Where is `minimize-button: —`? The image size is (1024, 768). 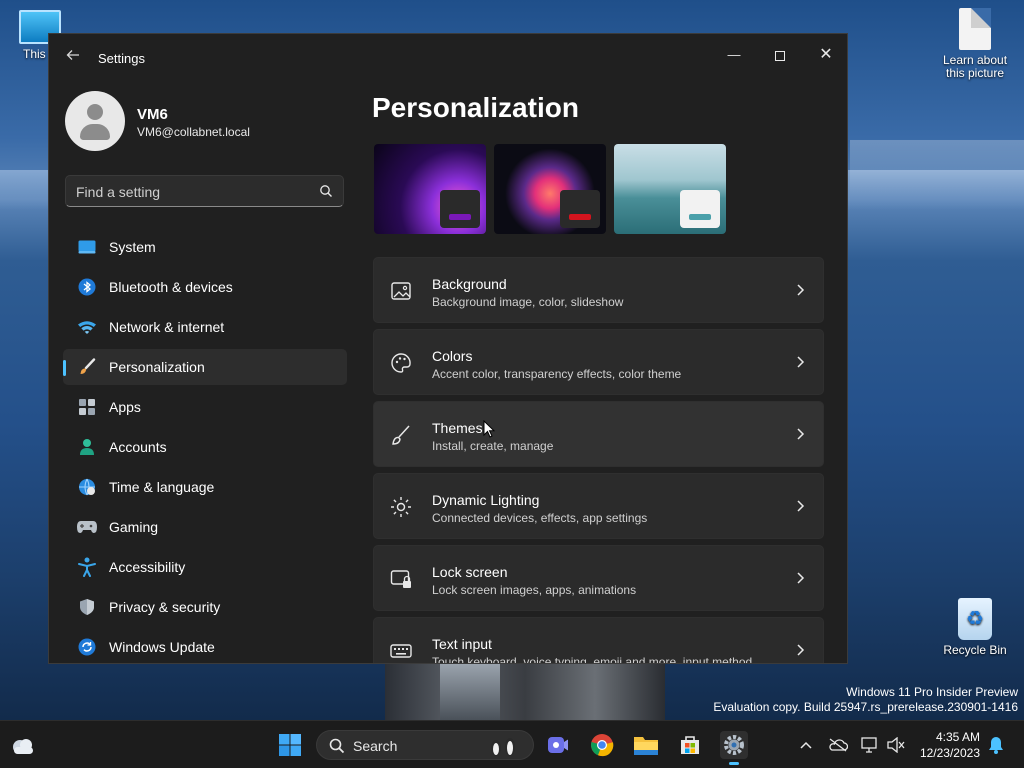 minimize-button: — is located at coordinates (734, 55).